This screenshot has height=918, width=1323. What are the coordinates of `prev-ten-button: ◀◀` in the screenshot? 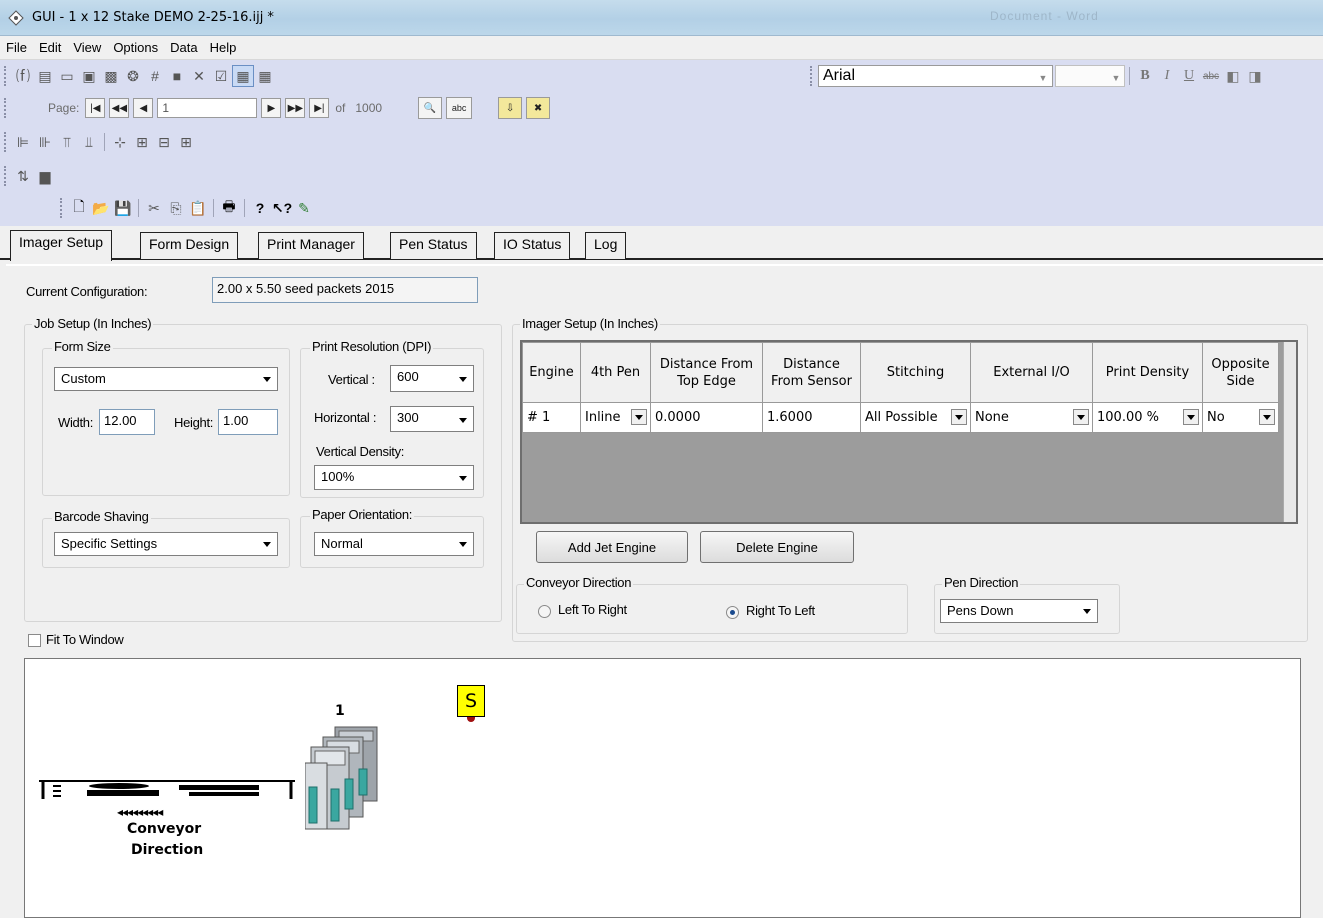 It's located at (119, 108).